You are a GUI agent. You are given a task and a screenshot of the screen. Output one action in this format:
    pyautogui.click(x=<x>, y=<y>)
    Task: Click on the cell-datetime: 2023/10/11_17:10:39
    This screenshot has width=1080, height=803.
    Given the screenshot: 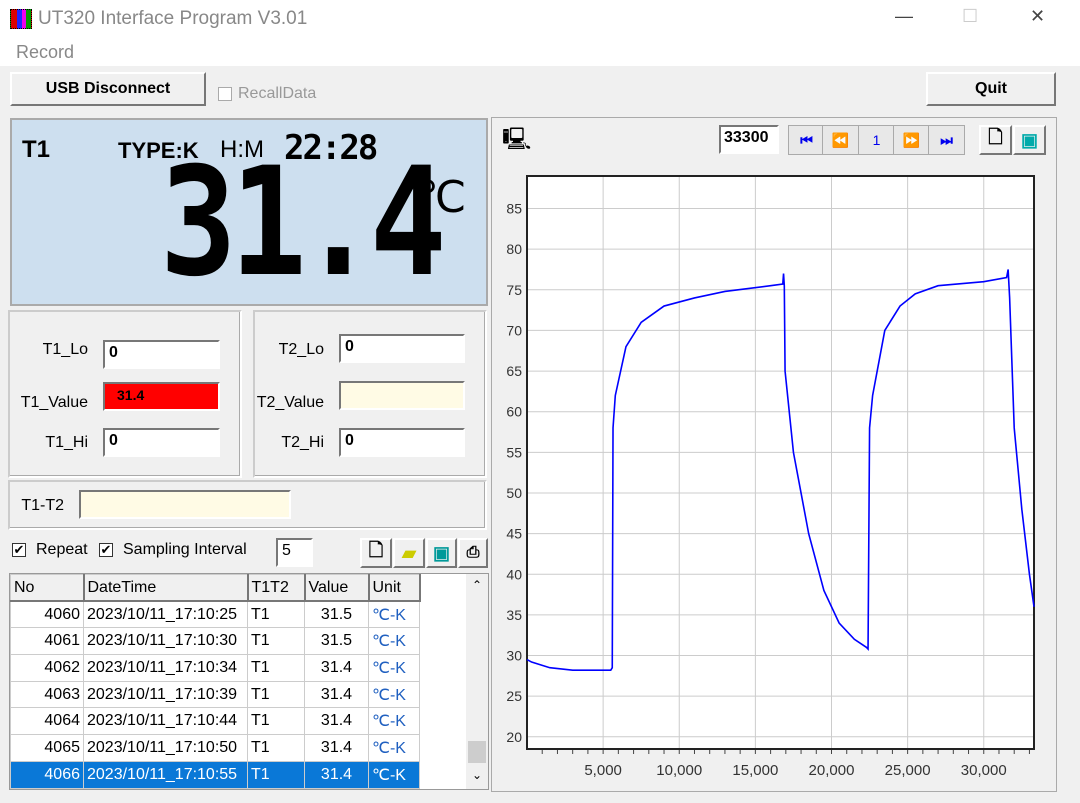 What is the action you would take?
    pyautogui.click(x=165, y=694)
    